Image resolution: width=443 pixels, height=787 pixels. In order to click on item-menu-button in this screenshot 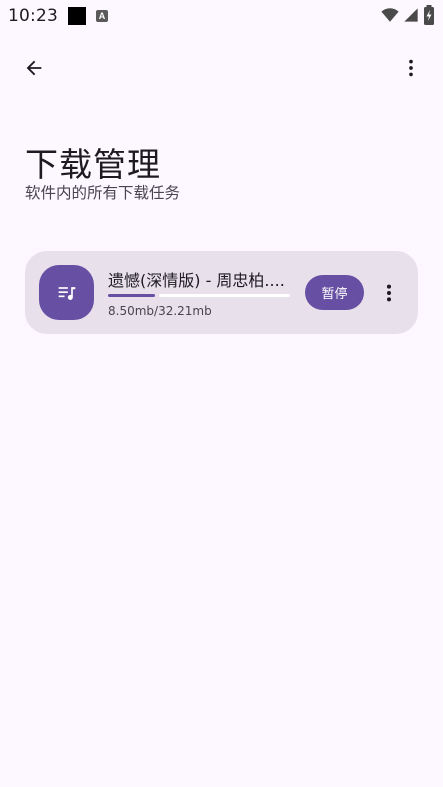, I will do `click(389, 292)`.